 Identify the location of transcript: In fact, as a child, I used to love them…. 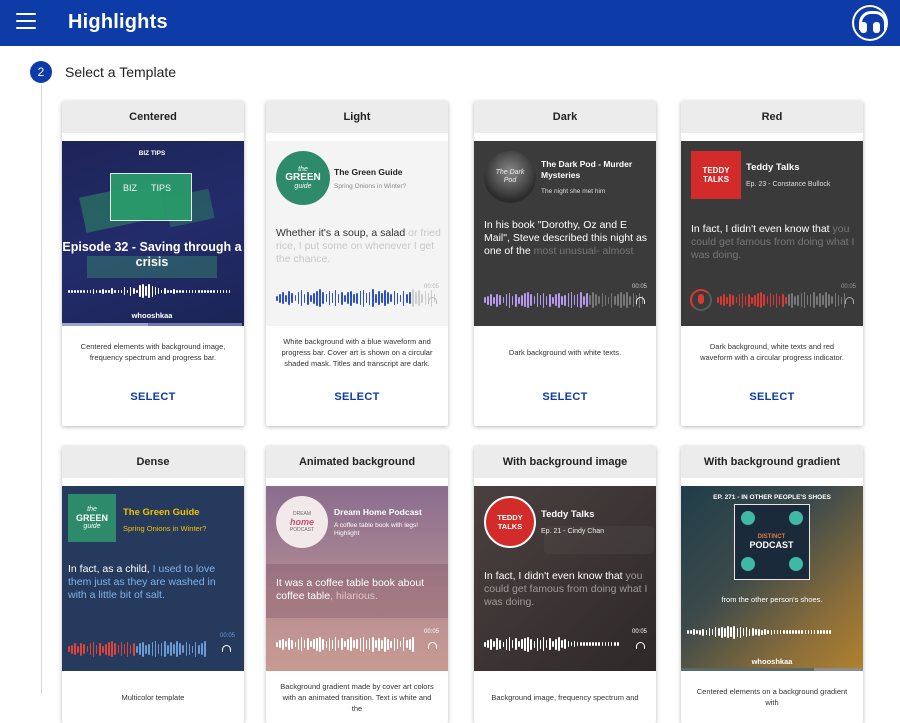
(152, 582).